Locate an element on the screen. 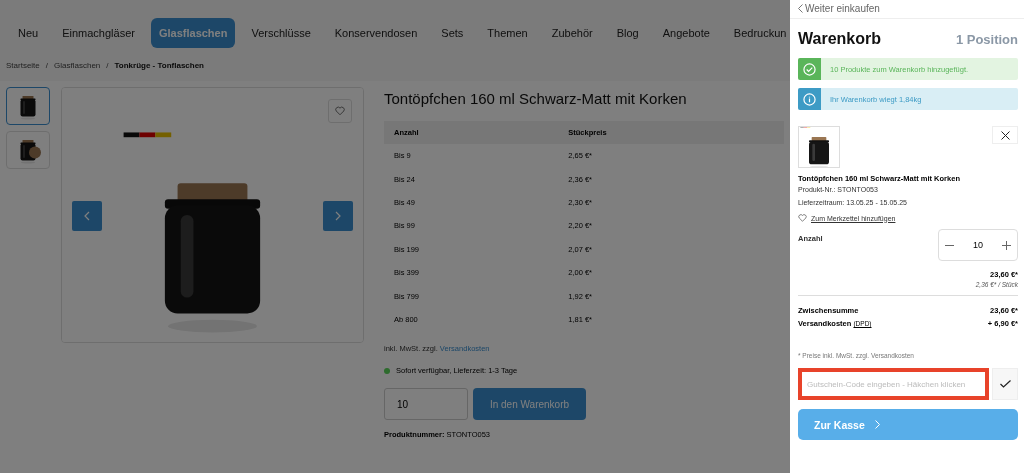 This screenshot has width=1024, height=473. nav-tab: Angebote is located at coordinates (686, 33).